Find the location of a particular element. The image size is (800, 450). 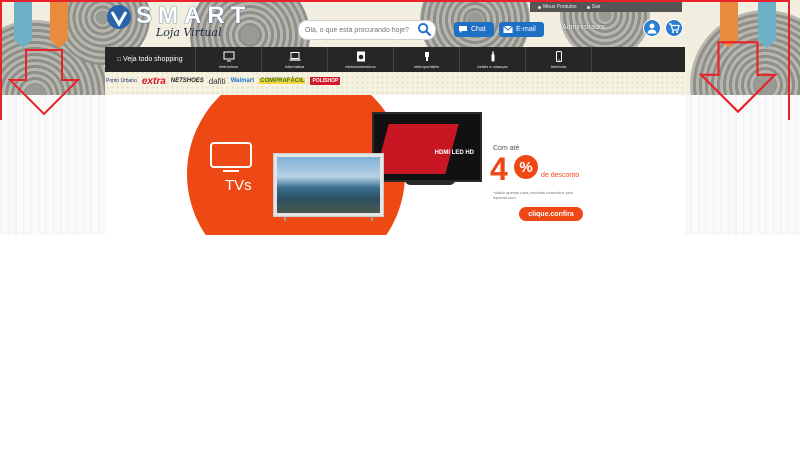

offer-value: 4 is located at coordinates (499, 169).